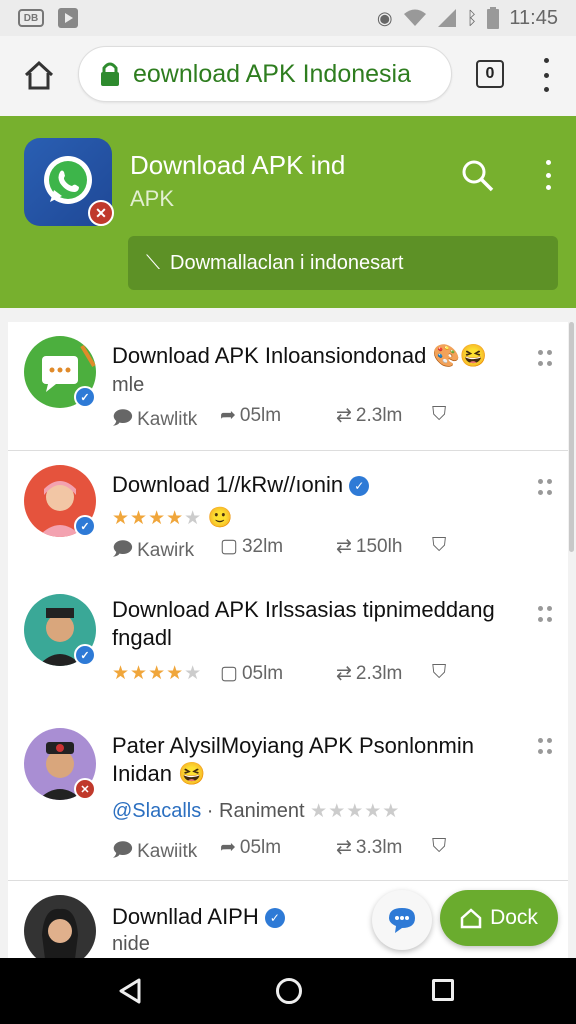  Describe the element at coordinates (490, 74) in the screenshot. I see `tabs-button: 0` at that location.